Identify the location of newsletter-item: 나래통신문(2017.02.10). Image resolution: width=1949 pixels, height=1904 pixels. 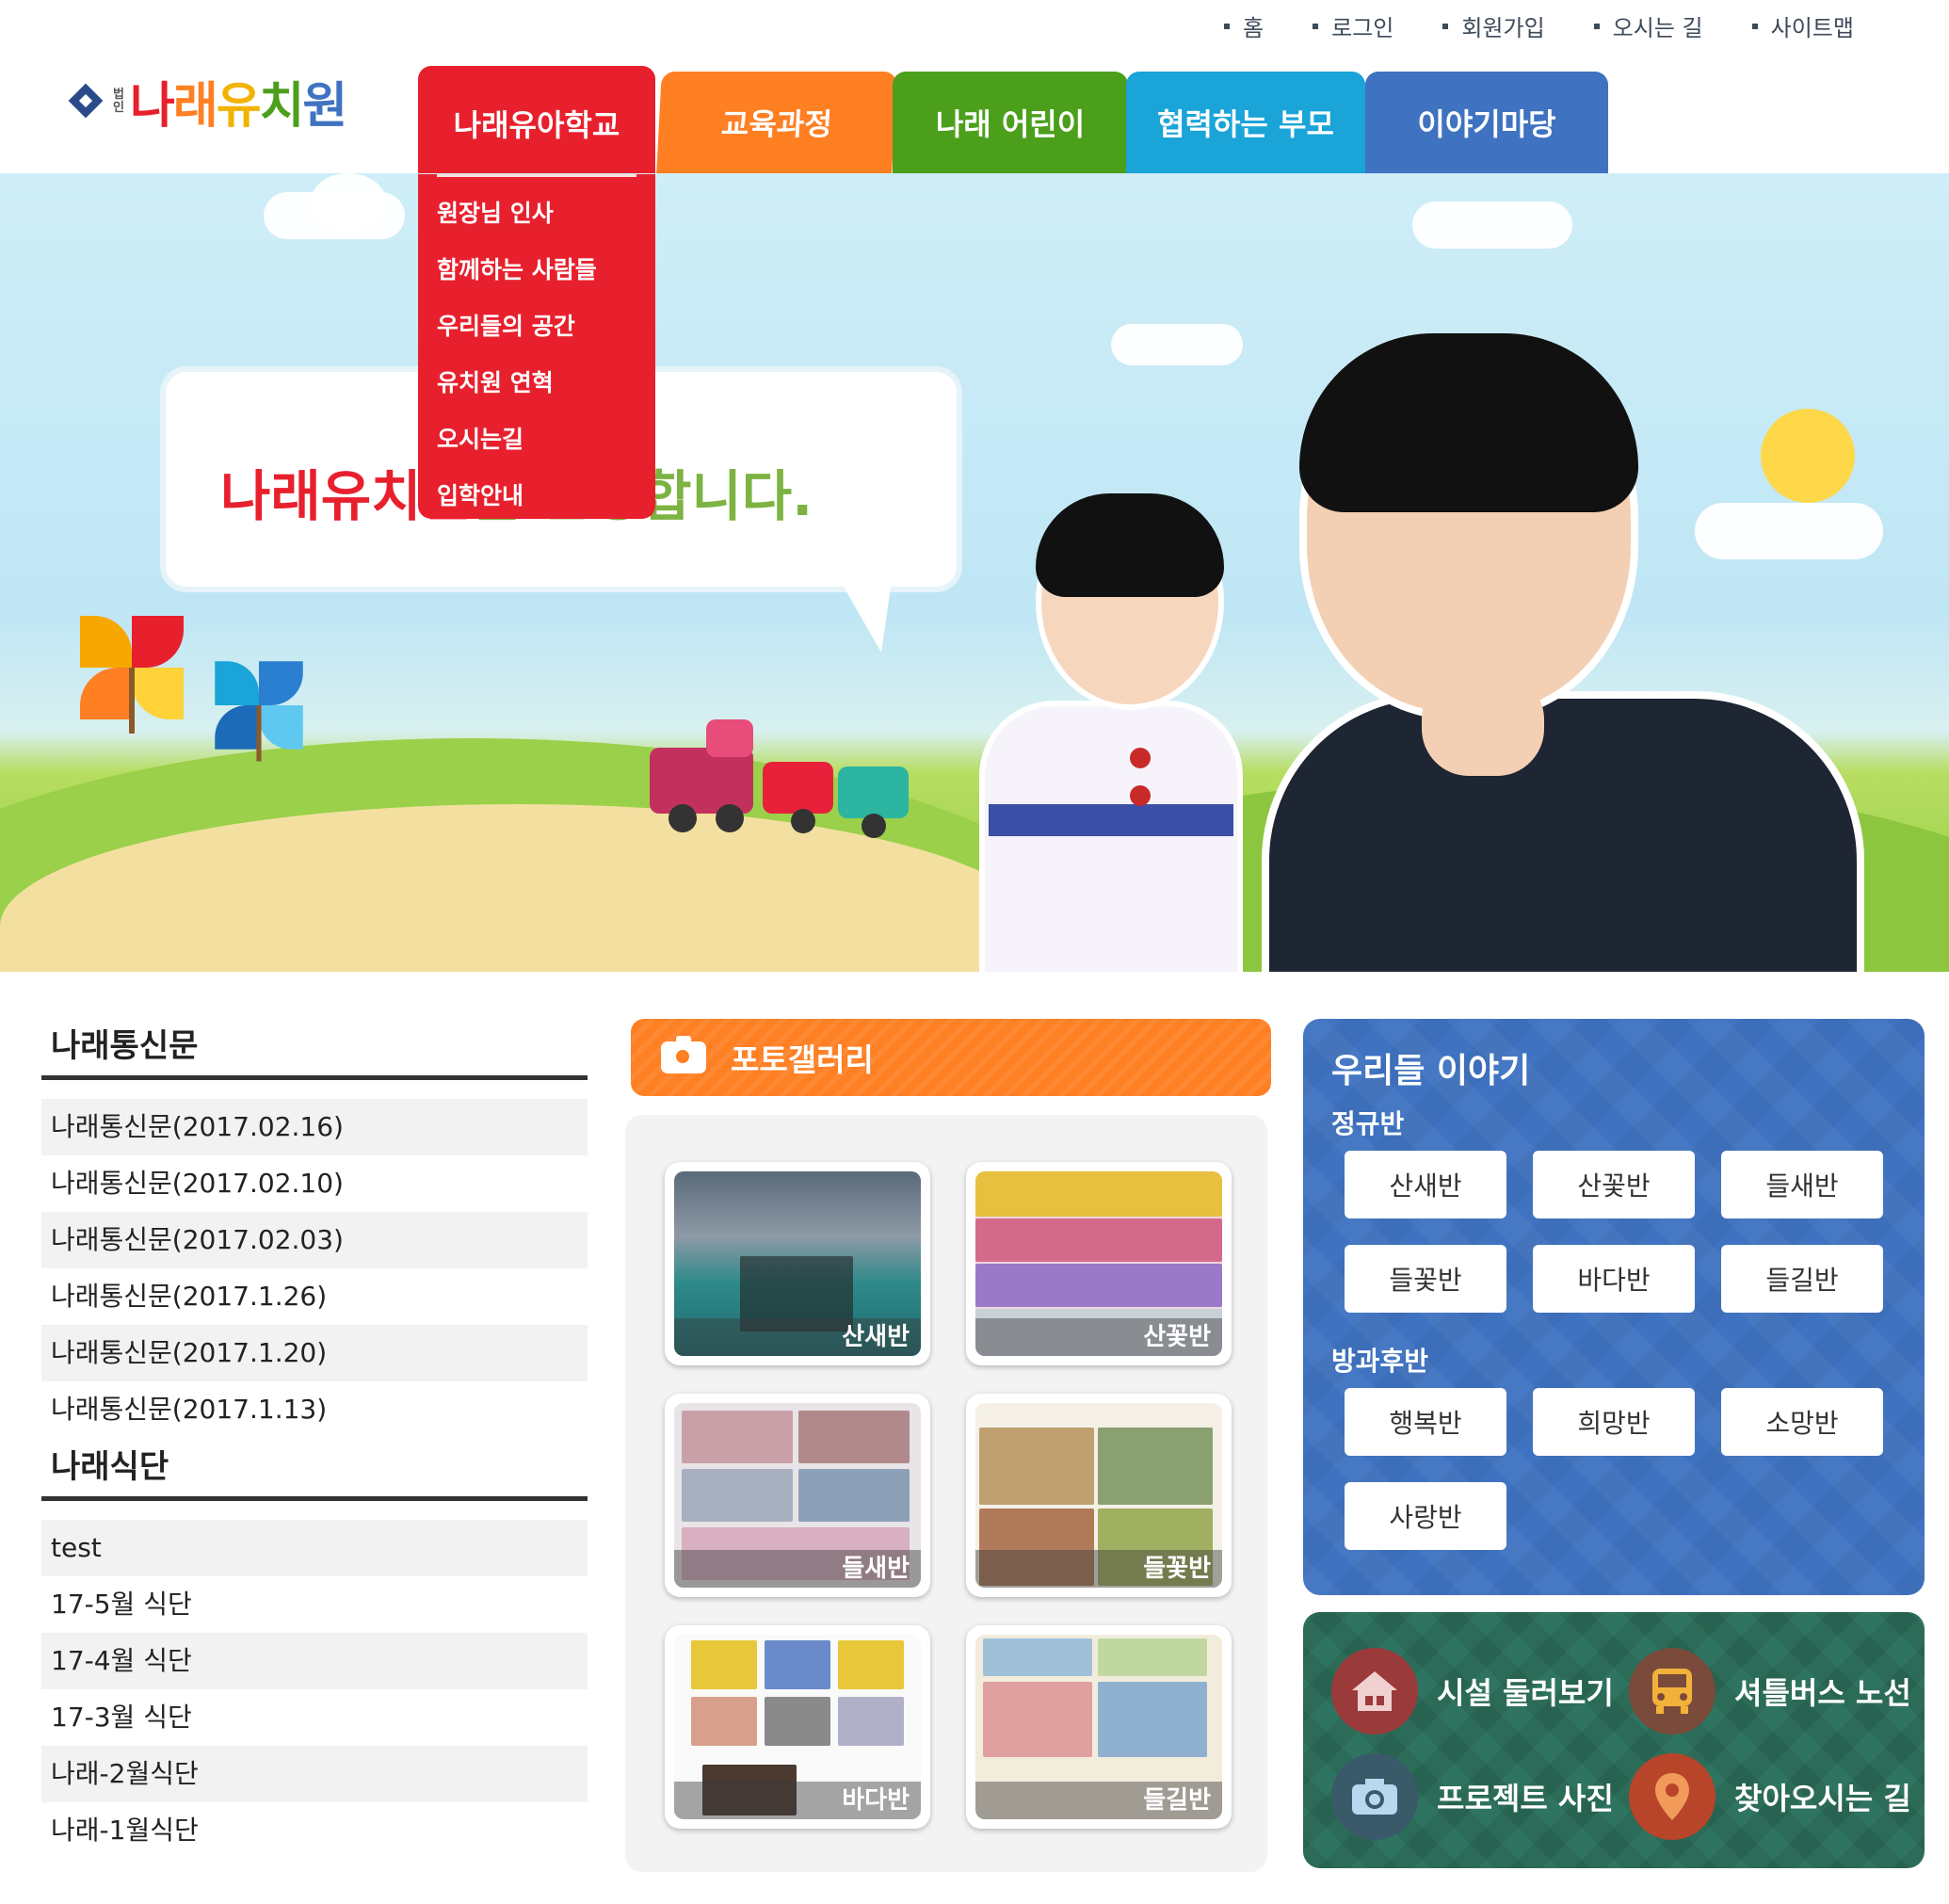
(314, 1183).